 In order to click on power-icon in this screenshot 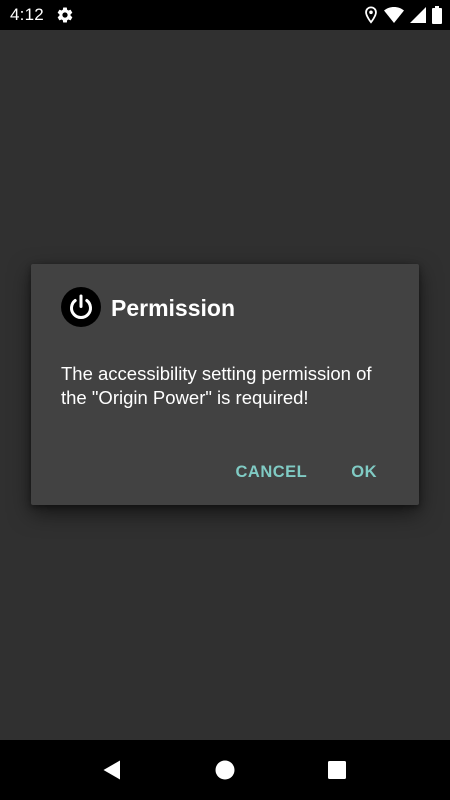, I will do `click(81, 307)`.